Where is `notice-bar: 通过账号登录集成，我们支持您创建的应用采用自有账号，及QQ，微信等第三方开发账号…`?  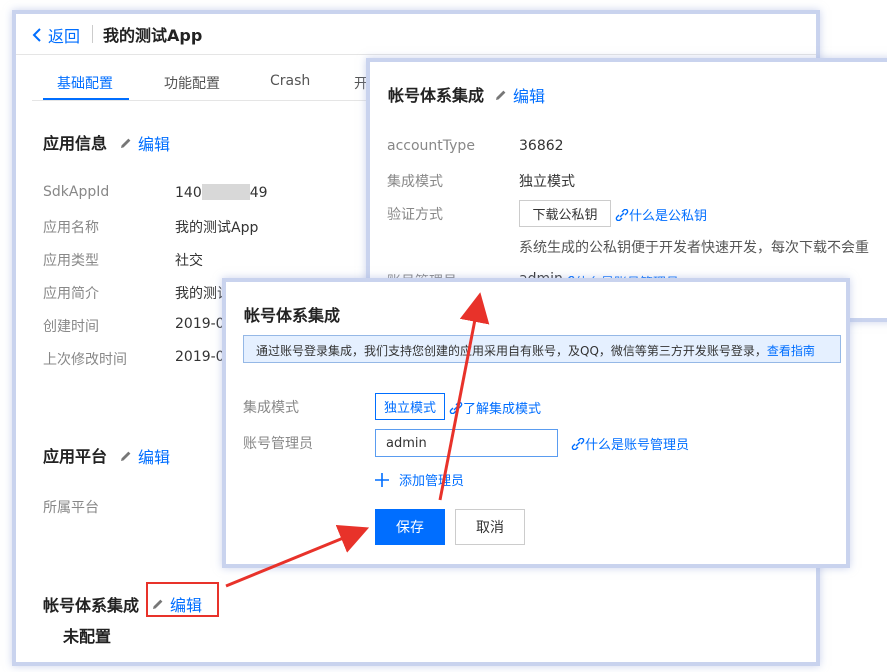
notice-bar: 通过账号登录集成，我们支持您创建的应用采用自有账号，及QQ，微信等第三方开发账号… is located at coordinates (542, 349).